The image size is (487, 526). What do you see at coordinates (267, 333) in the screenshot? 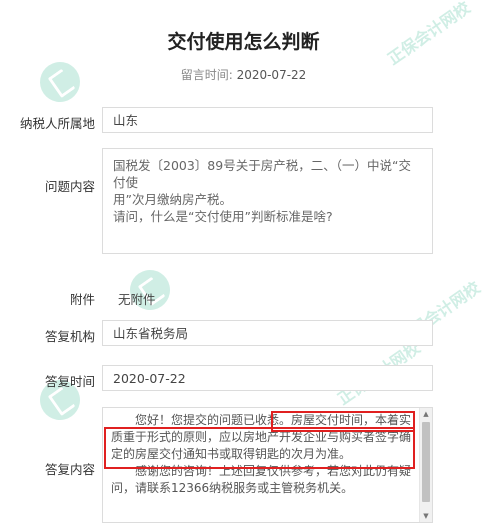
I see `agency-field: 山东省税务局` at bounding box center [267, 333].